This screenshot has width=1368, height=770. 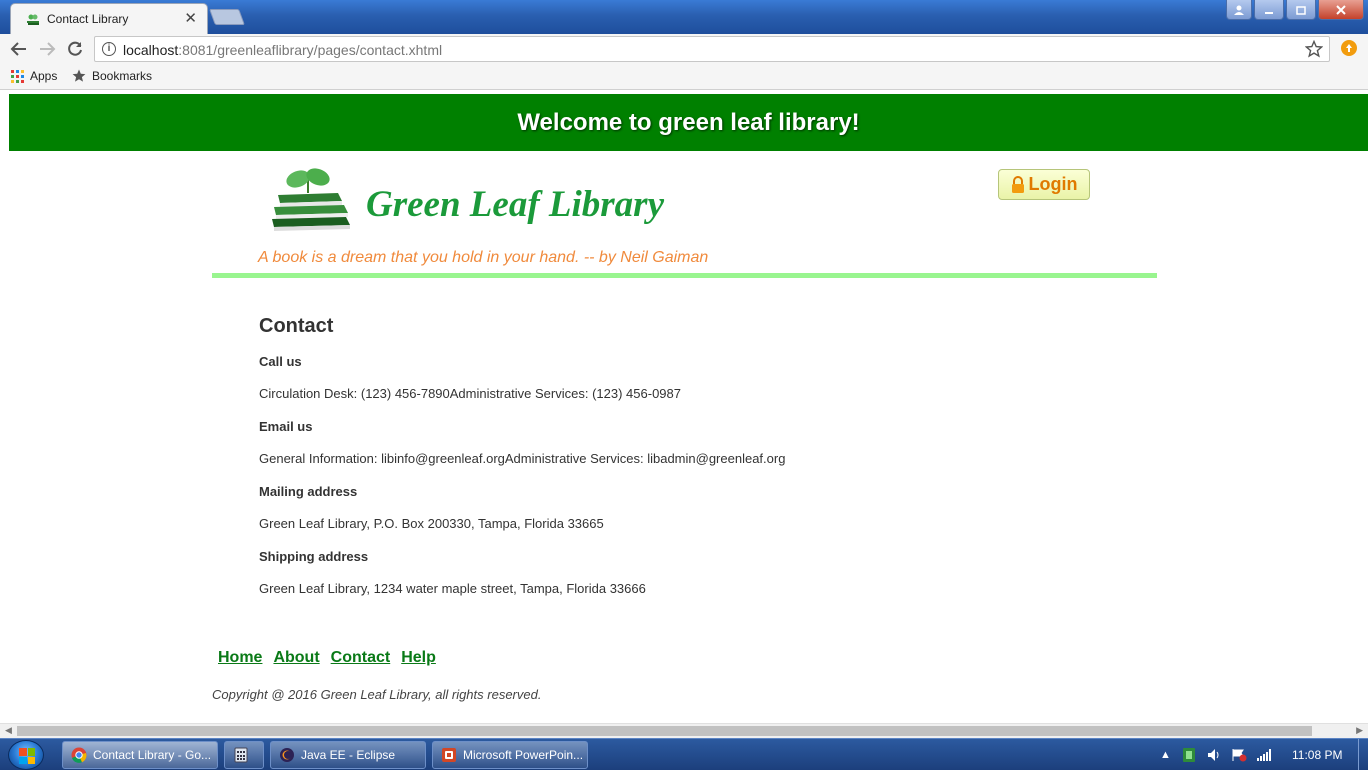 I want to click on footer-link-about: About, so click(x=296, y=658).